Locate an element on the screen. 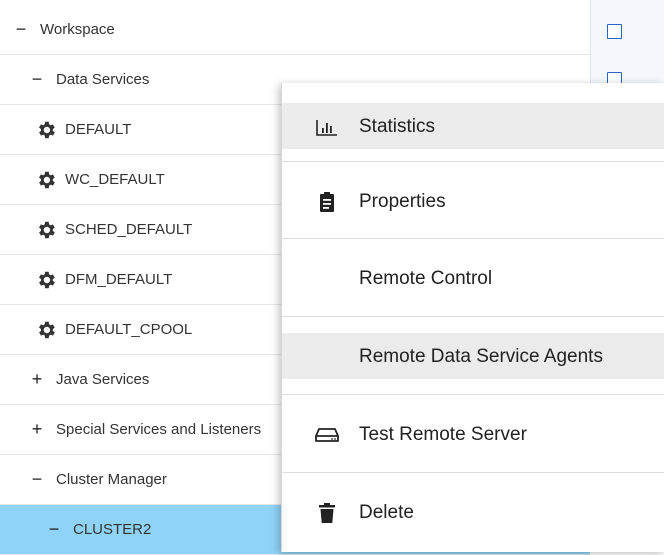 The width and height of the screenshot is (664, 555). menu-item-label: Statistics is located at coordinates (397, 126).